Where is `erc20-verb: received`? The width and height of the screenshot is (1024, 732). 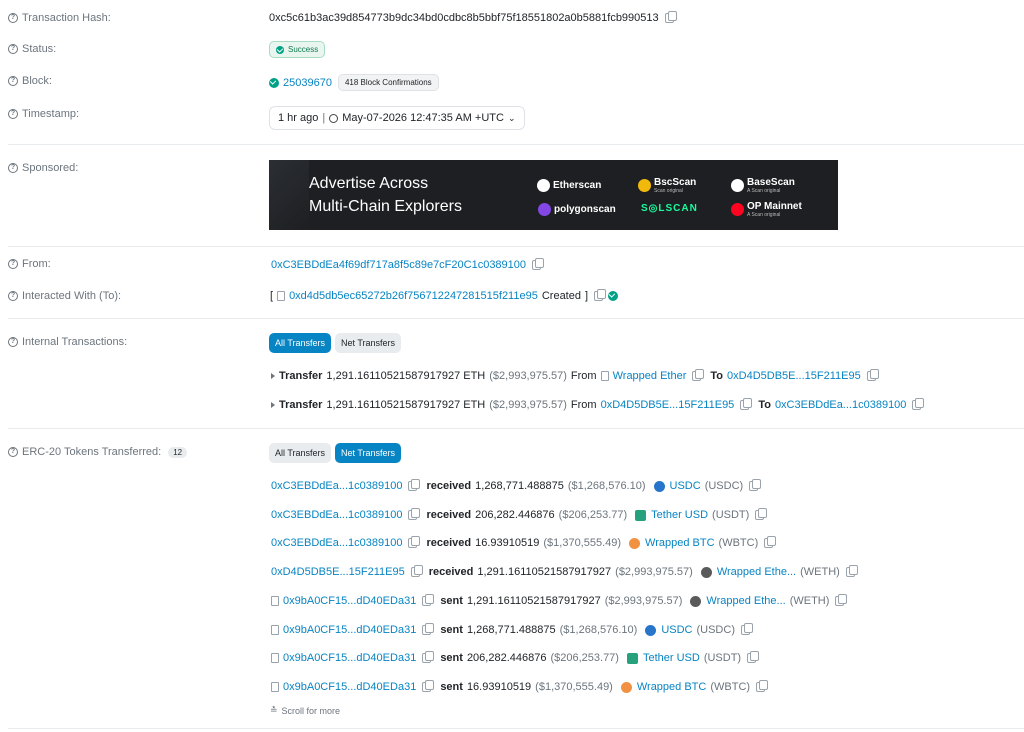
erc20-verb: received is located at coordinates (449, 486).